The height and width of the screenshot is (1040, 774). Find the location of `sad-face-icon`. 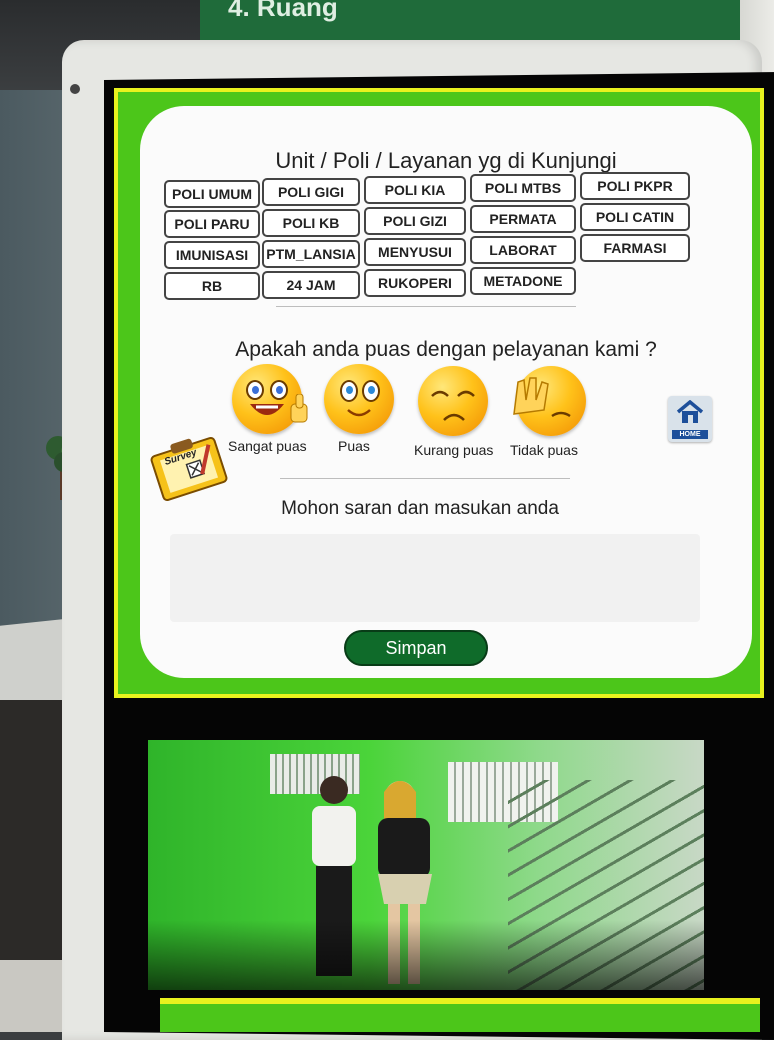

sad-face-icon is located at coordinates (453, 401).